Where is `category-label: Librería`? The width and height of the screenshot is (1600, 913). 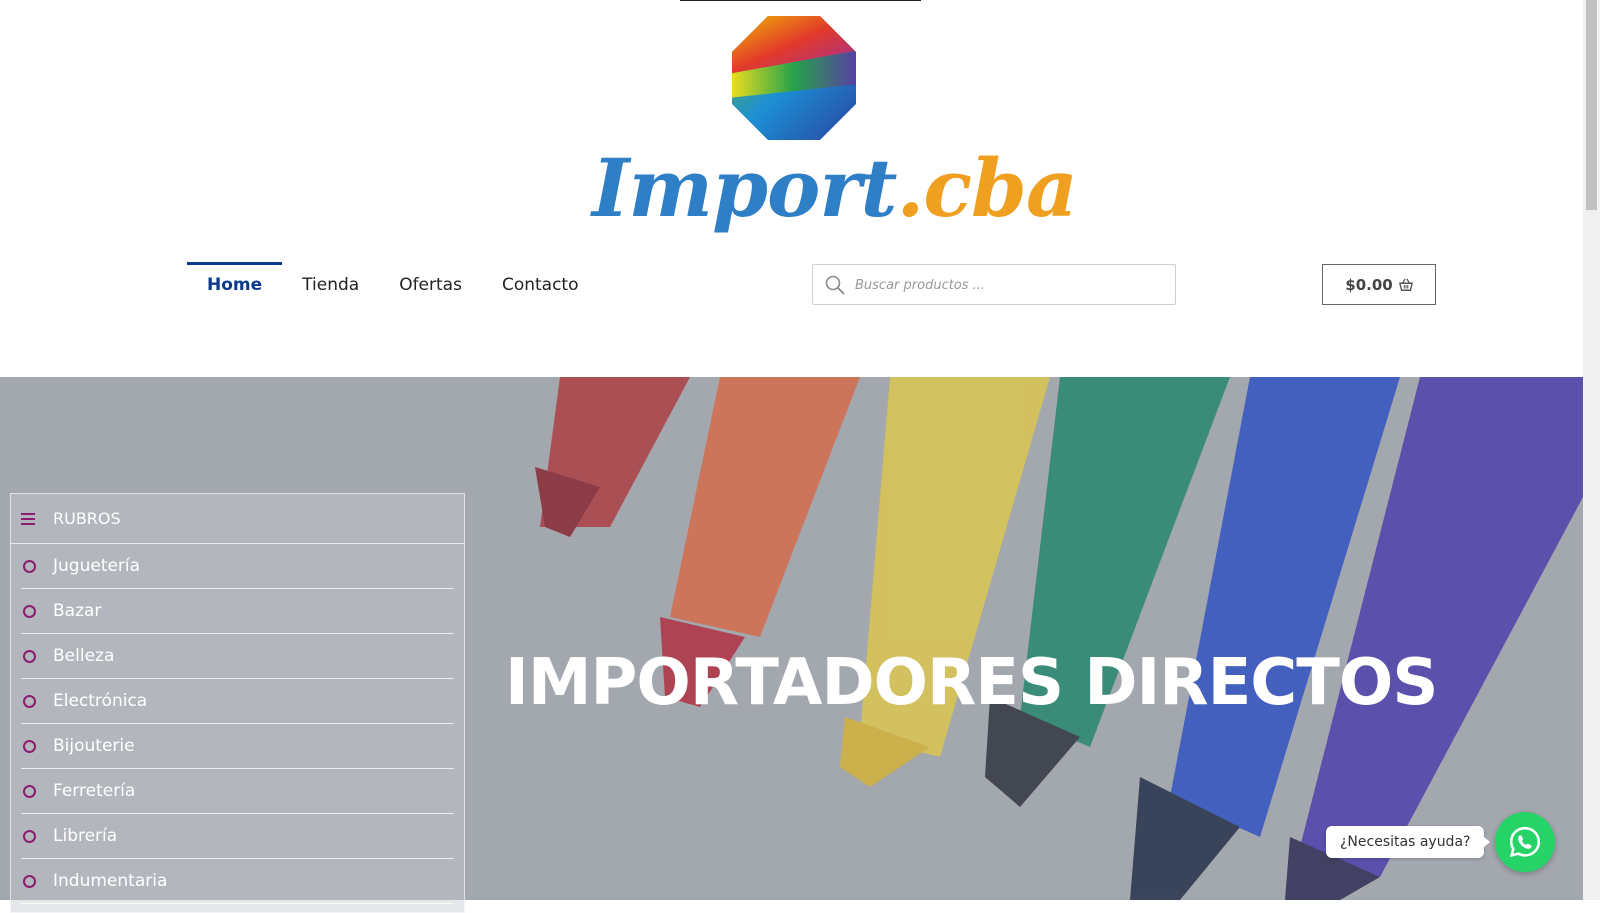 category-label: Librería is located at coordinates (85, 836).